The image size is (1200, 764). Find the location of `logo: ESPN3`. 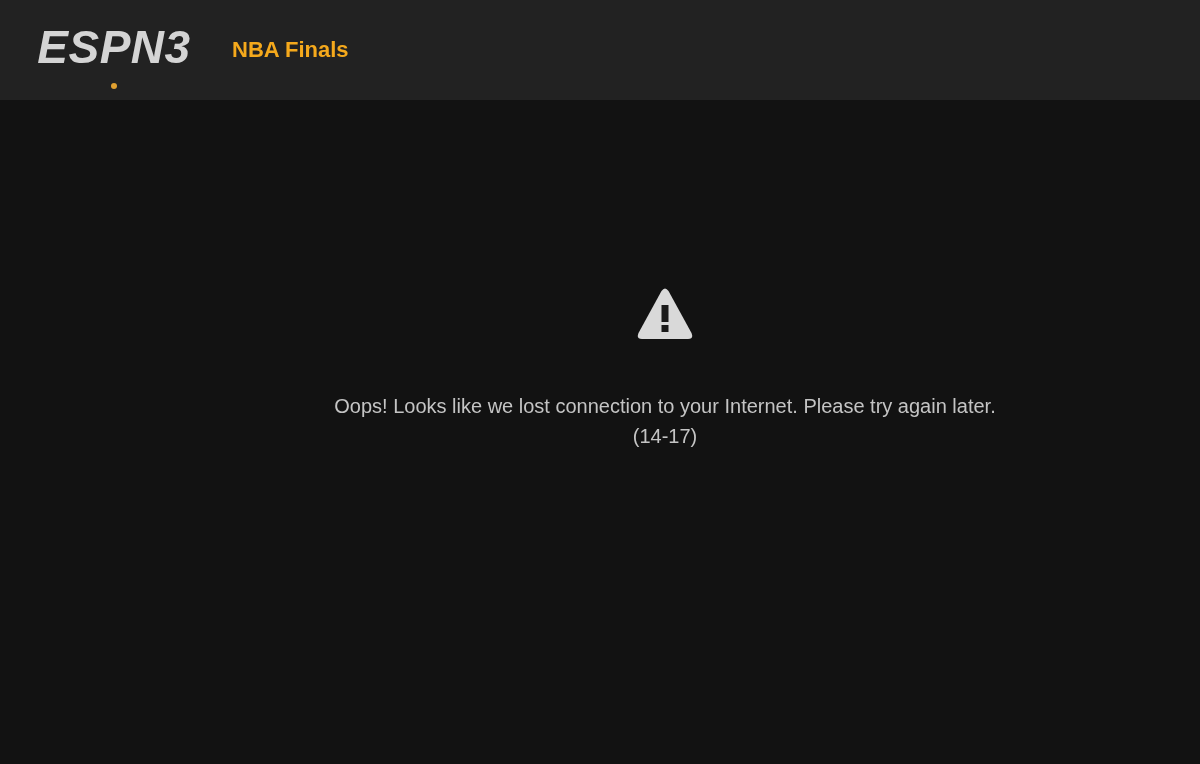

logo: ESPN3 is located at coordinates (114, 47).